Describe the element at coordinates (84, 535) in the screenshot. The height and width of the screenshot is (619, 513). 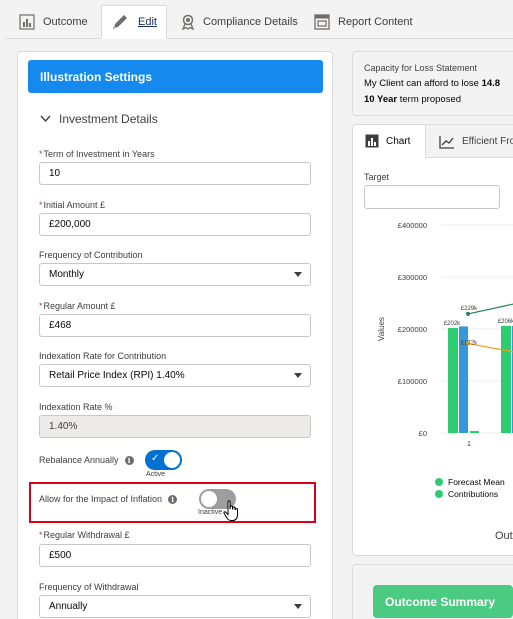
I see `regular-withdrawal-label: *Regular Withdrawal £` at that location.